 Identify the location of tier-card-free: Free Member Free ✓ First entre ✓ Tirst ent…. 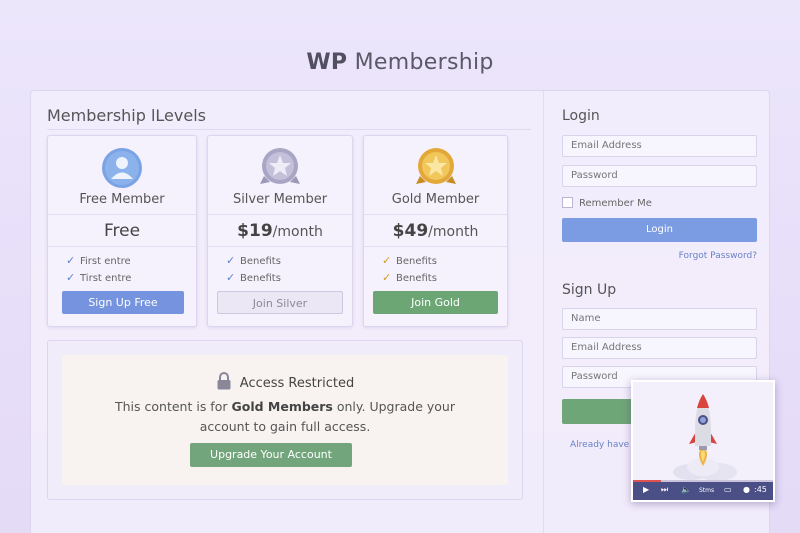
(122, 231).